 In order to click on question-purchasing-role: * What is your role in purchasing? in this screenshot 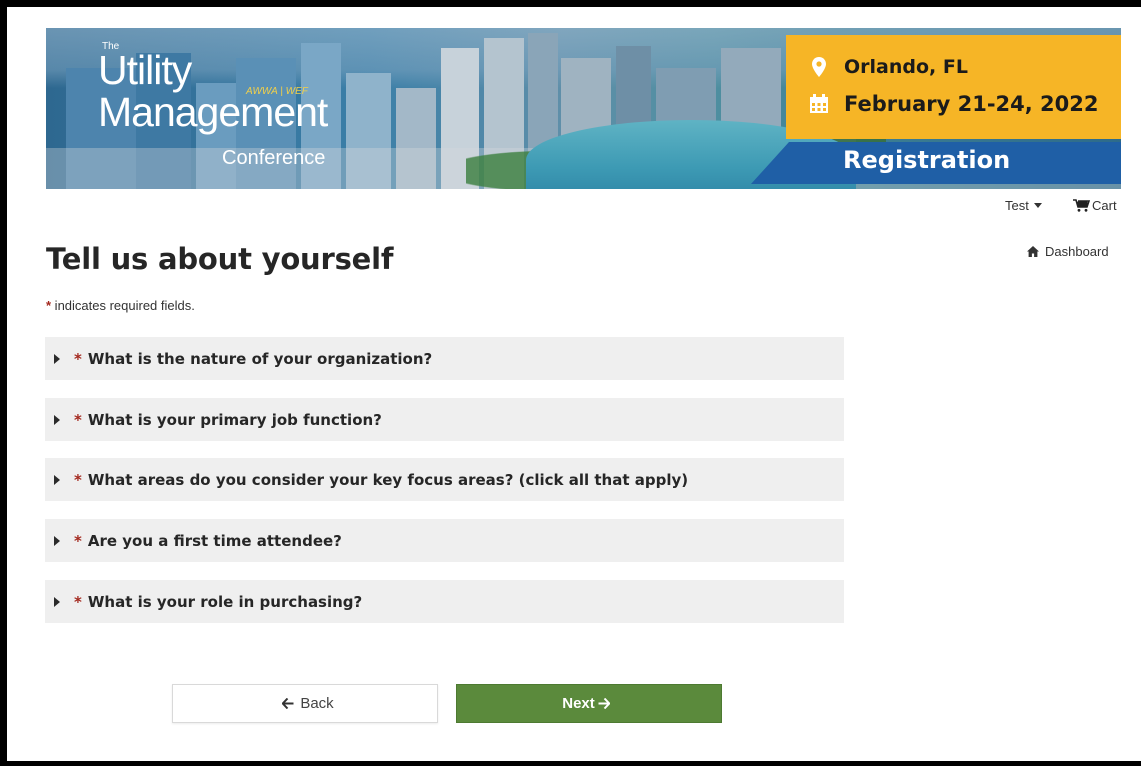, I will do `click(444, 601)`.